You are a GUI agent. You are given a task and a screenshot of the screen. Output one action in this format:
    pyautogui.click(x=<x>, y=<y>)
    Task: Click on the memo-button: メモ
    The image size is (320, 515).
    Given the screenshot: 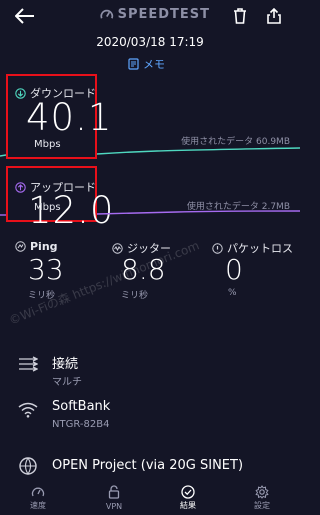 What is the action you would take?
    pyautogui.click(x=146, y=64)
    